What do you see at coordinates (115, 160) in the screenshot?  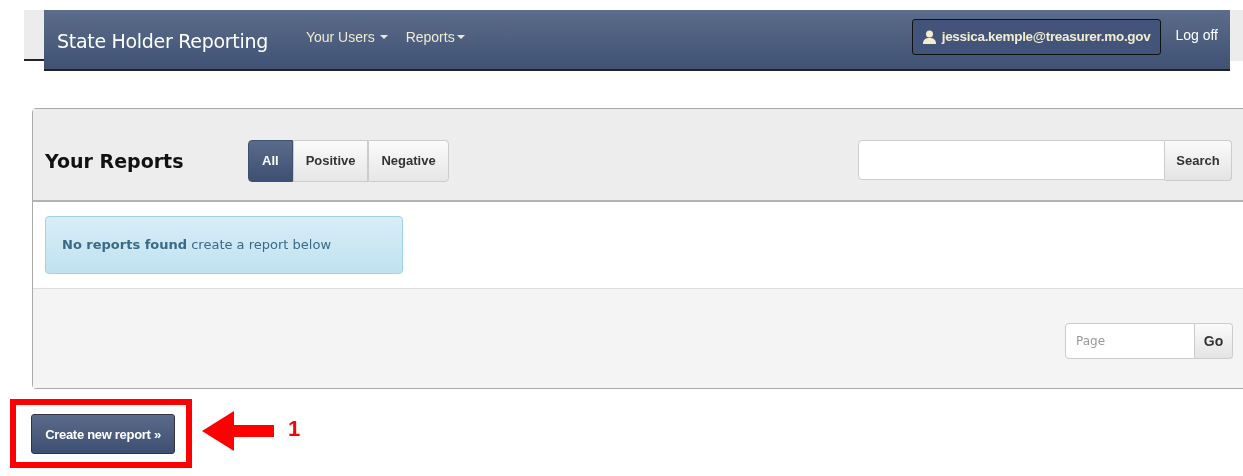 I see `panel-title: Your Reports` at bounding box center [115, 160].